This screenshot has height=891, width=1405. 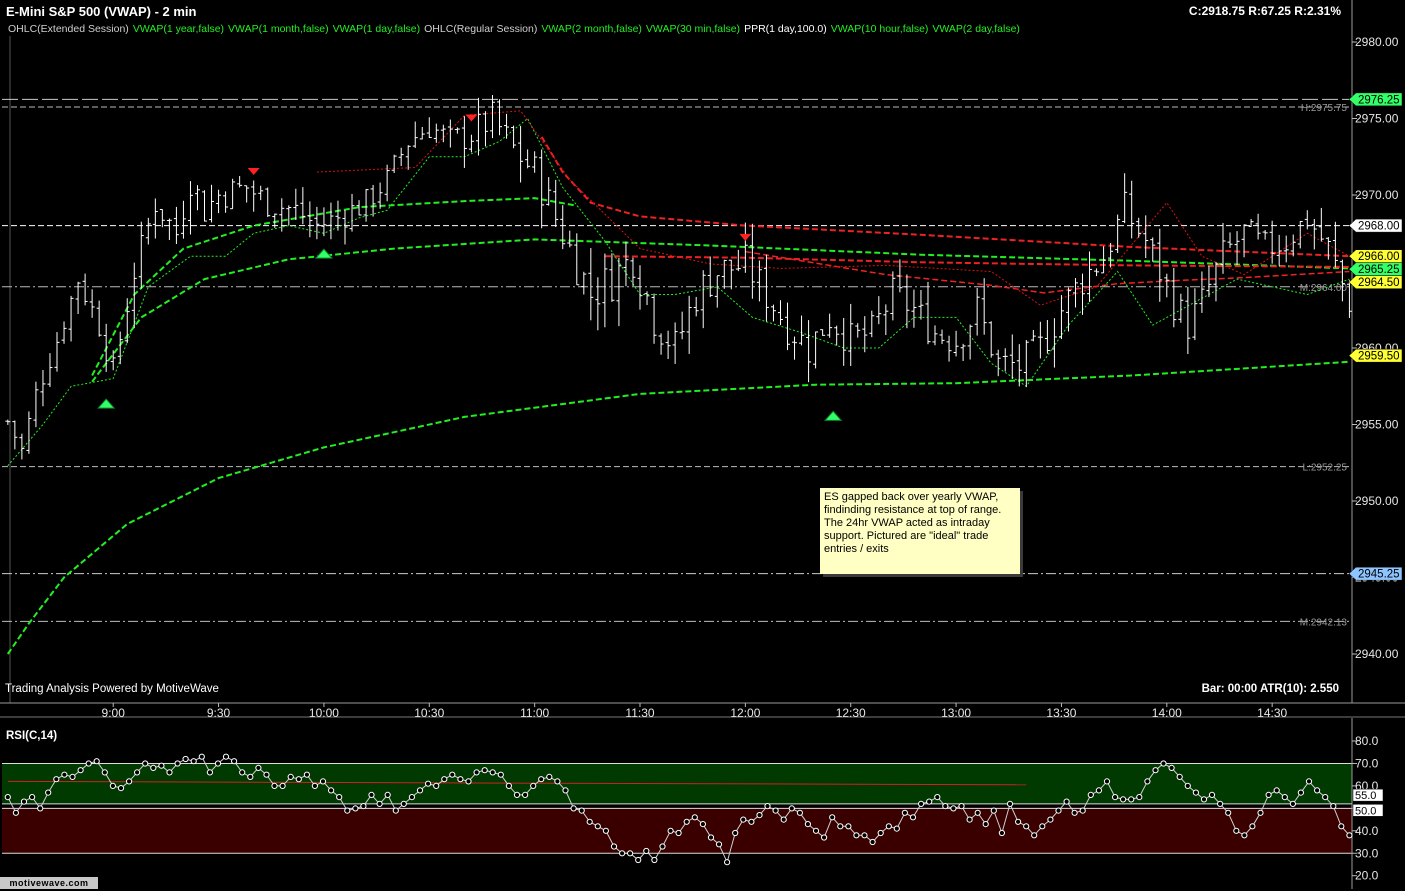 I want to click on price-tag: 2976.25, so click(x=1375, y=99).